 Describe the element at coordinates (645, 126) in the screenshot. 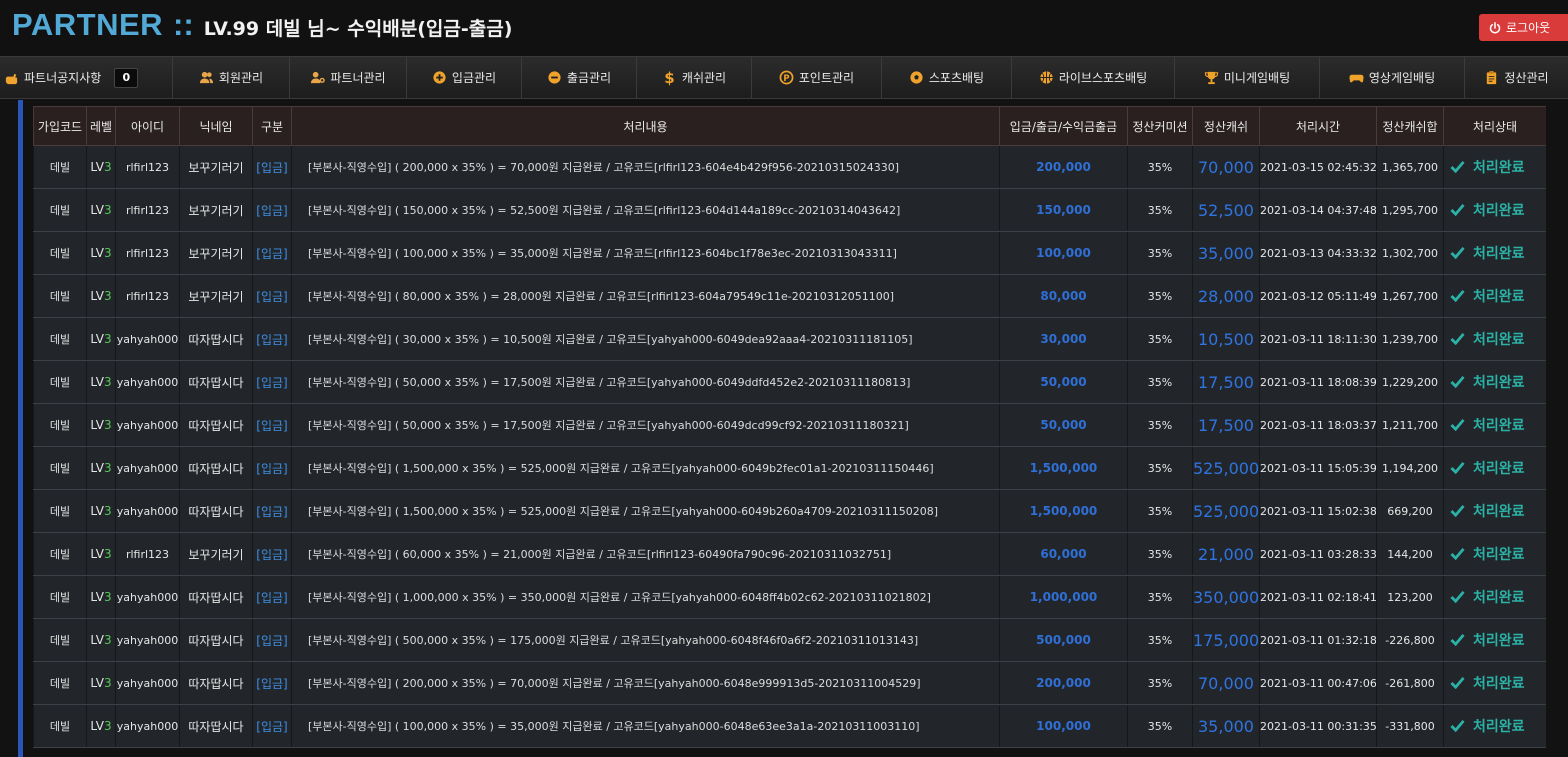

I see `column-header: 처리내용` at that location.